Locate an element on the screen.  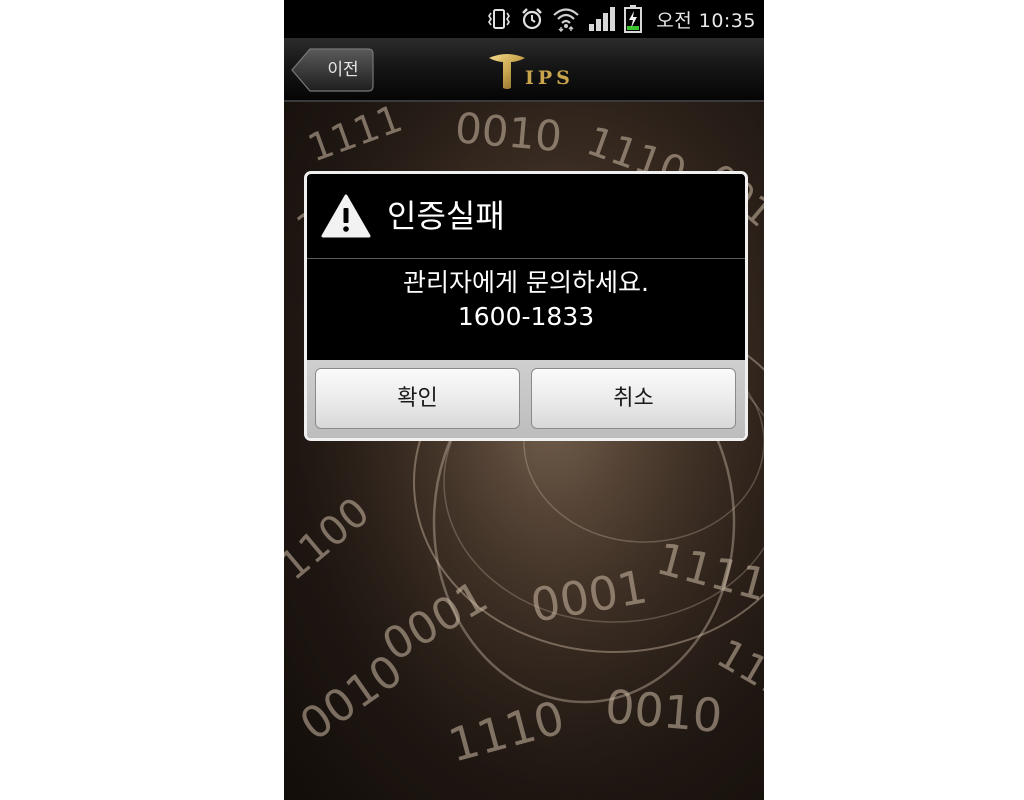
alarm-icon is located at coordinates (532, 19).